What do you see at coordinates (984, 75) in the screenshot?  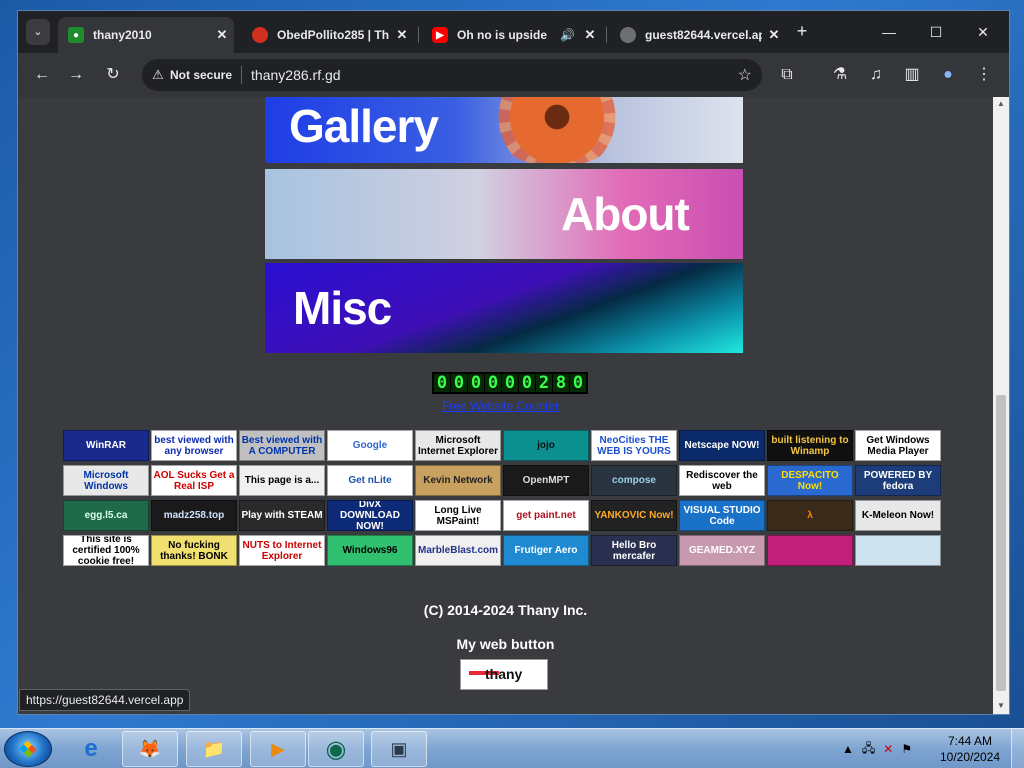 I see `kebab-menu-icon: ⋮` at bounding box center [984, 75].